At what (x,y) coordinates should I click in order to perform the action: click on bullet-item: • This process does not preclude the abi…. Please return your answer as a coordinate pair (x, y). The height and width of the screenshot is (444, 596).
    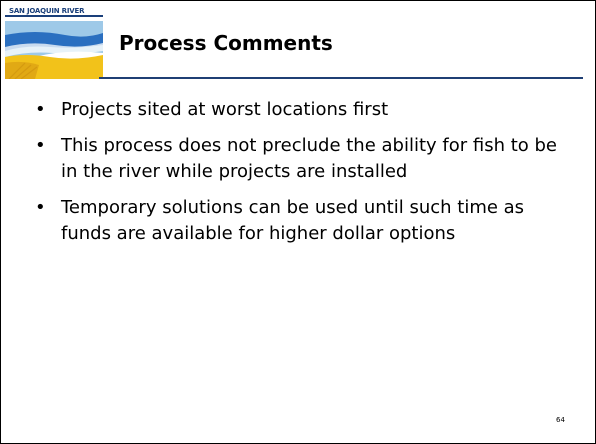
    Looking at the image, I should click on (305, 159).